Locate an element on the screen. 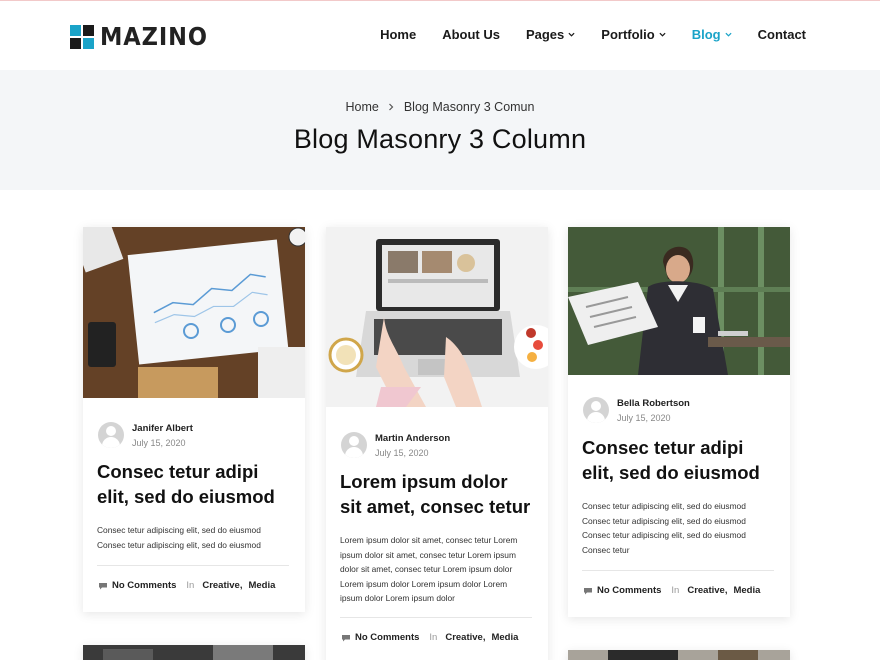 Image resolution: width=880 pixels, height=660 pixels. nav-item-contact: Contact is located at coordinates (782, 34).